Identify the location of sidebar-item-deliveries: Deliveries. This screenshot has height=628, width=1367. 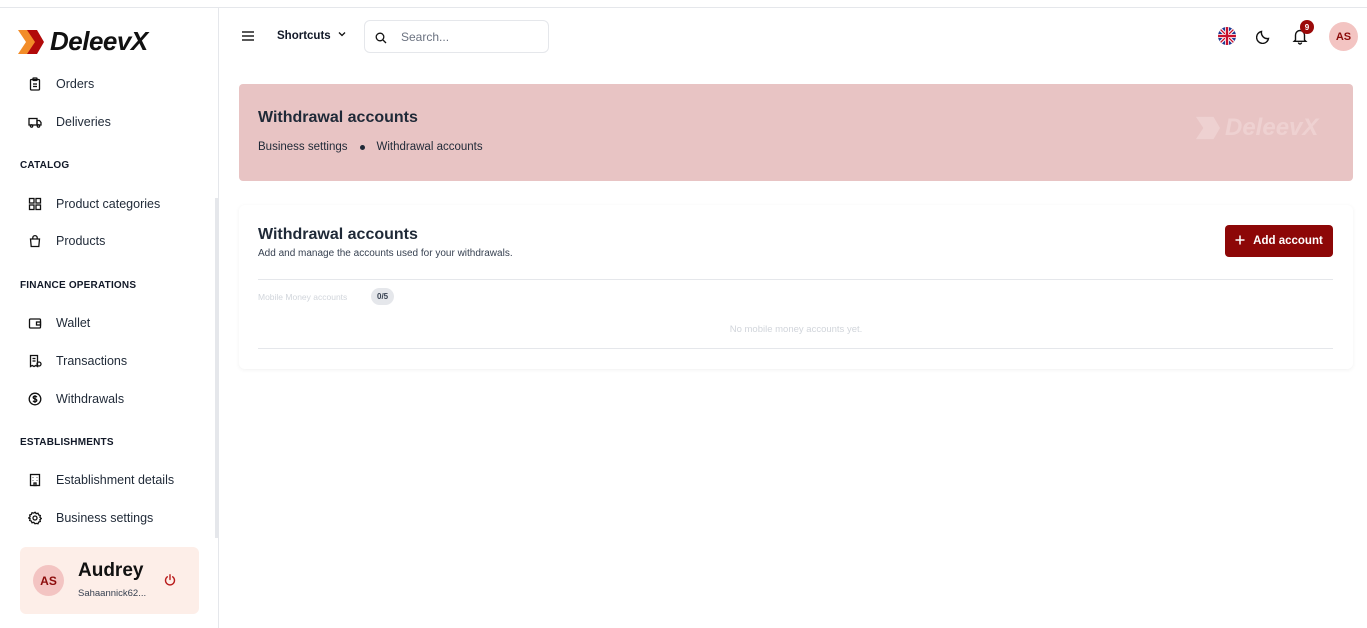
(69, 122).